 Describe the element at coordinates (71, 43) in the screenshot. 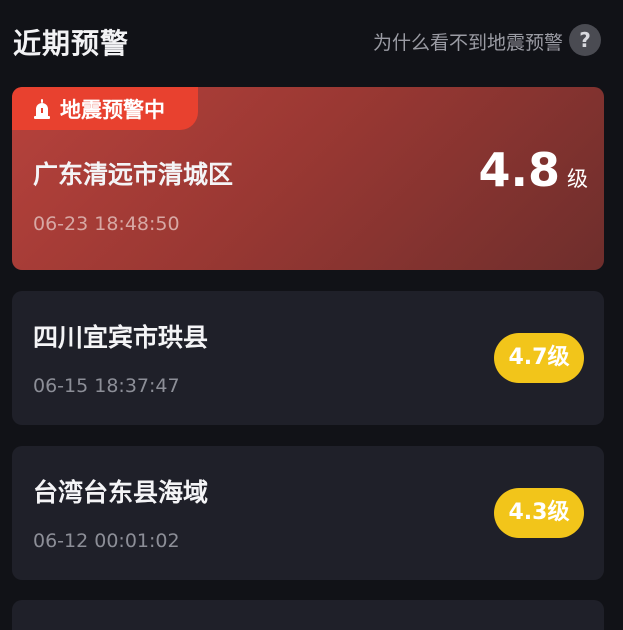

I see `page-title: 近期预警` at that location.